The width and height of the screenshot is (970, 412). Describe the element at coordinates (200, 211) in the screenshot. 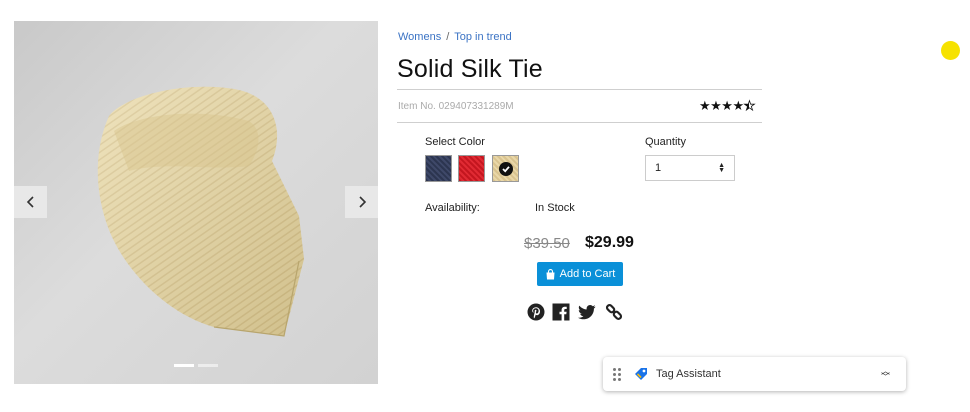

I see `product-image` at that location.